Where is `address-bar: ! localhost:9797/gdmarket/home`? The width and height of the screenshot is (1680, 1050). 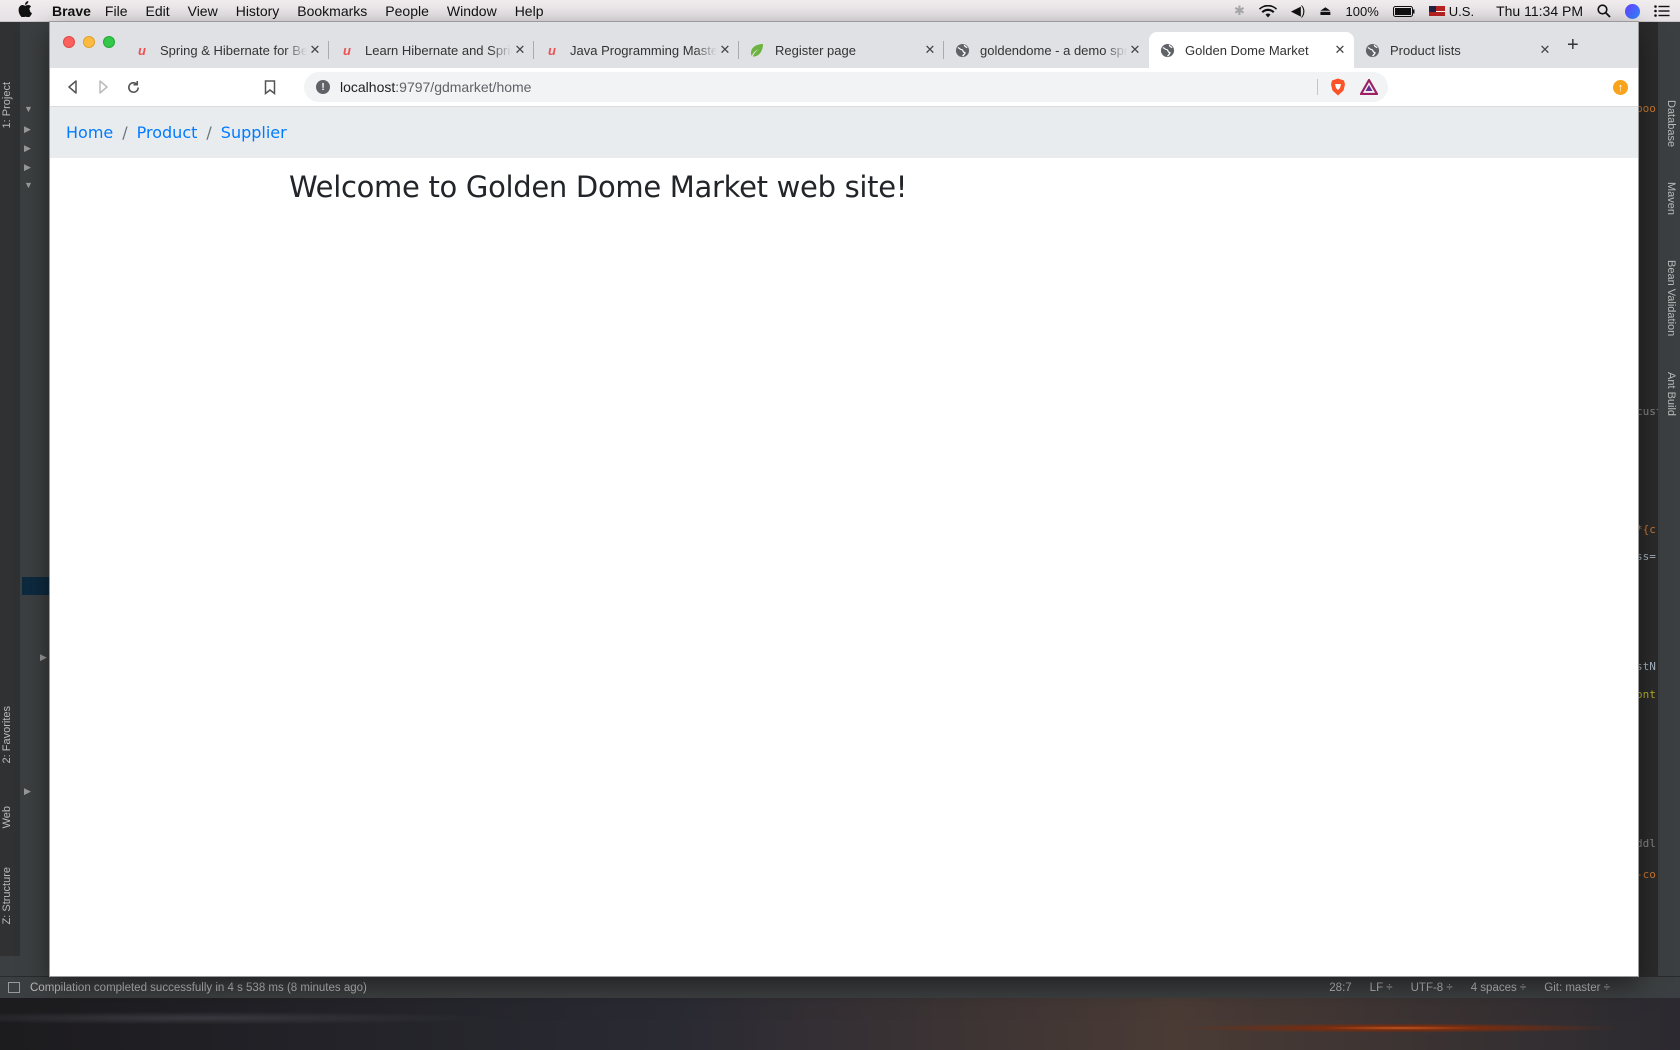
address-bar: ! localhost:9797/gdmarket/home is located at coordinates (846, 87).